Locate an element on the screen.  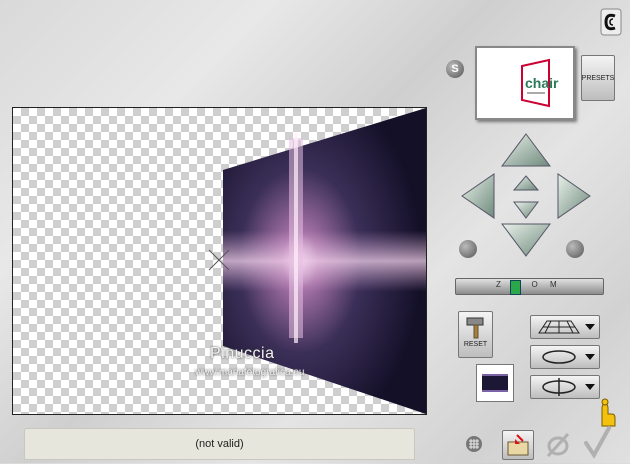
perspective-grid-icon is located at coordinates (566, 327).